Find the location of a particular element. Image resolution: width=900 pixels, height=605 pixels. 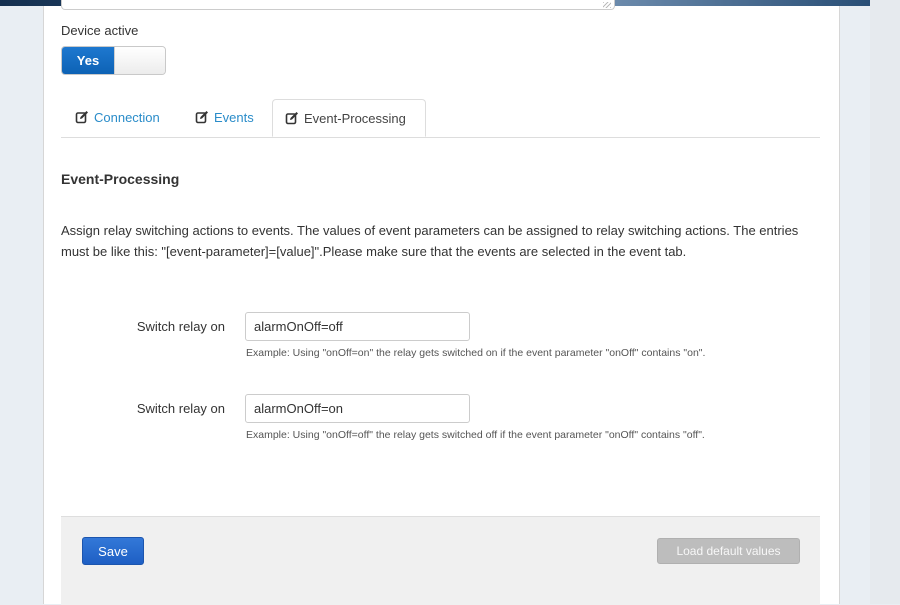

tab-events-label: Events is located at coordinates (234, 117).